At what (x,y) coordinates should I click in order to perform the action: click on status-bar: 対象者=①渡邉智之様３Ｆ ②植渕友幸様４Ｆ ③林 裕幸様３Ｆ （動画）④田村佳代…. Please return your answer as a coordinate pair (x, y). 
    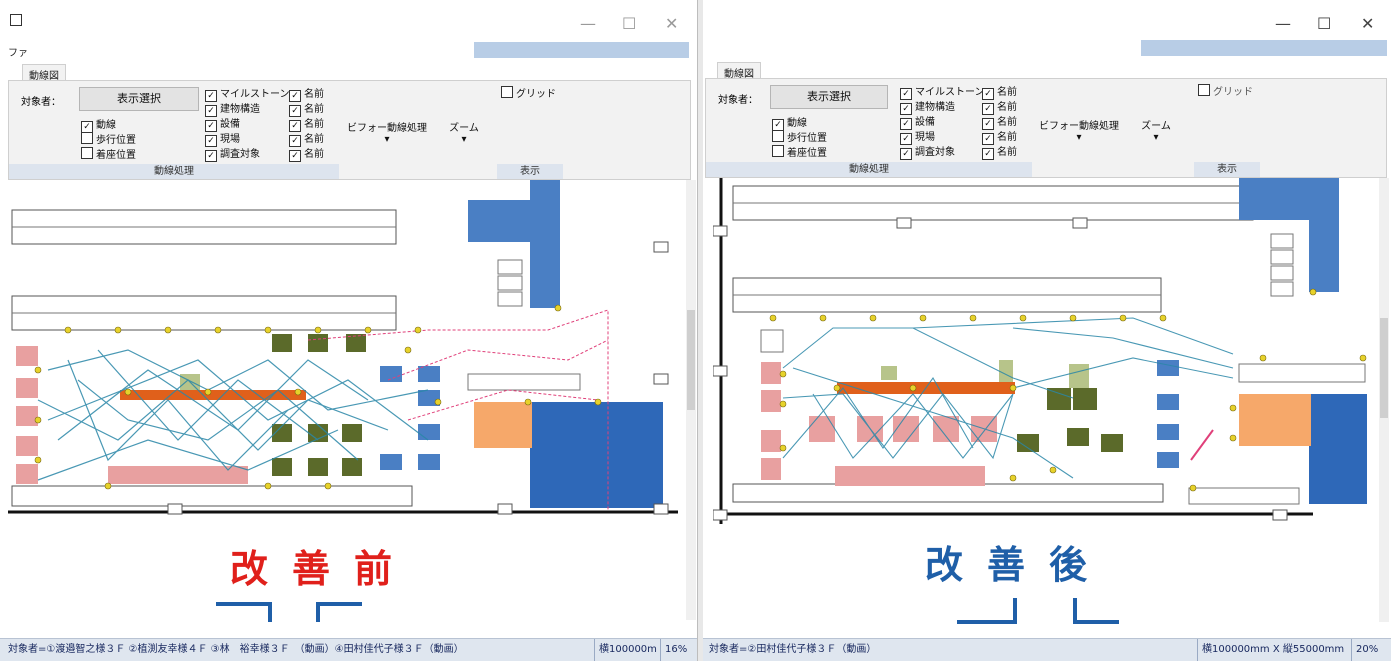
    Looking at the image, I should click on (348, 649).